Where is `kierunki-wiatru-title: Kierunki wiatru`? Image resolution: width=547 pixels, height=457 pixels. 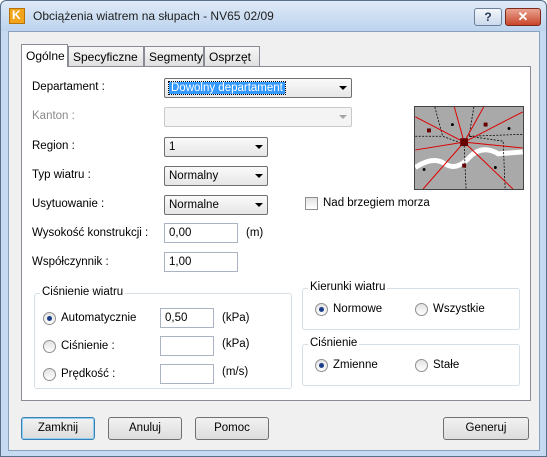
kierunki-wiatru-title: Kierunki wiatru is located at coordinates (348, 287).